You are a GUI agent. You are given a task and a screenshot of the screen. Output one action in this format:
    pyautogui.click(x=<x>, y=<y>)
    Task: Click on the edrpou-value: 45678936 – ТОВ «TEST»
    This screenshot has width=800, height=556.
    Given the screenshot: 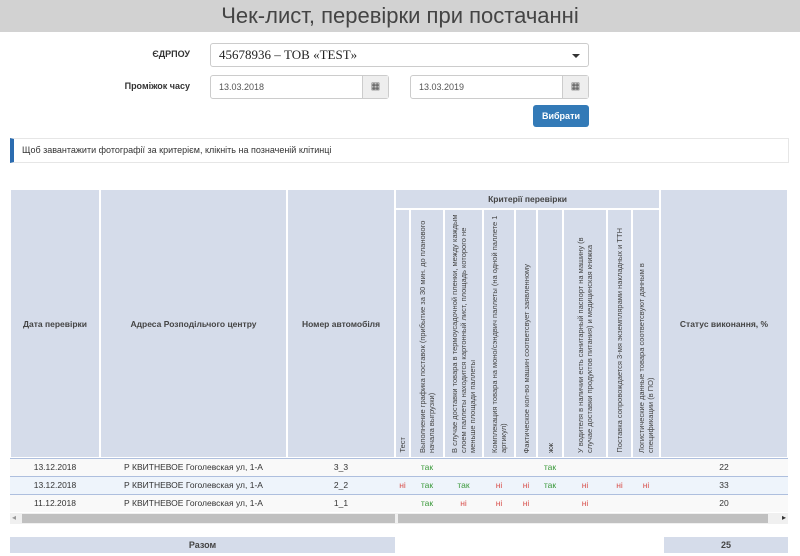 What is the action you would take?
    pyautogui.click(x=288, y=54)
    